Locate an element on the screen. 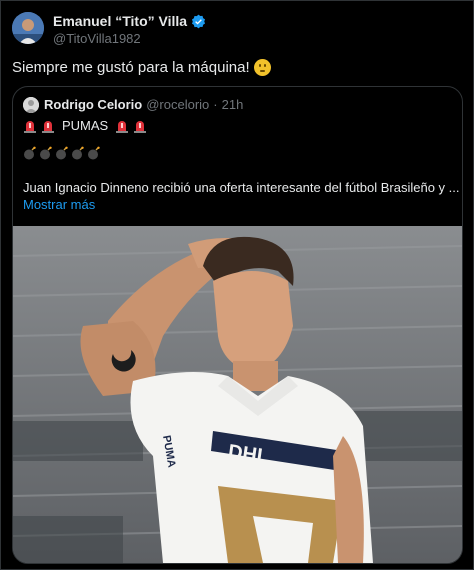 This screenshot has height=570, width=474. author-avatar is located at coordinates (28, 28).